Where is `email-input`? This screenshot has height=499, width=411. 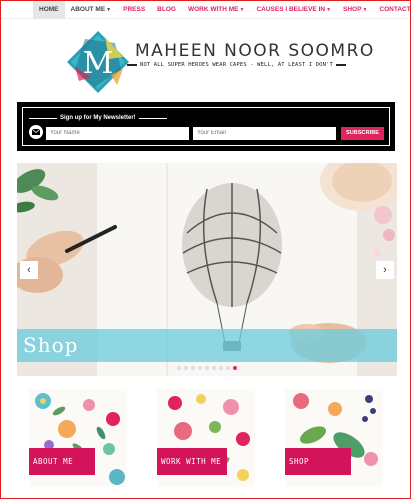 email-input is located at coordinates (264, 133).